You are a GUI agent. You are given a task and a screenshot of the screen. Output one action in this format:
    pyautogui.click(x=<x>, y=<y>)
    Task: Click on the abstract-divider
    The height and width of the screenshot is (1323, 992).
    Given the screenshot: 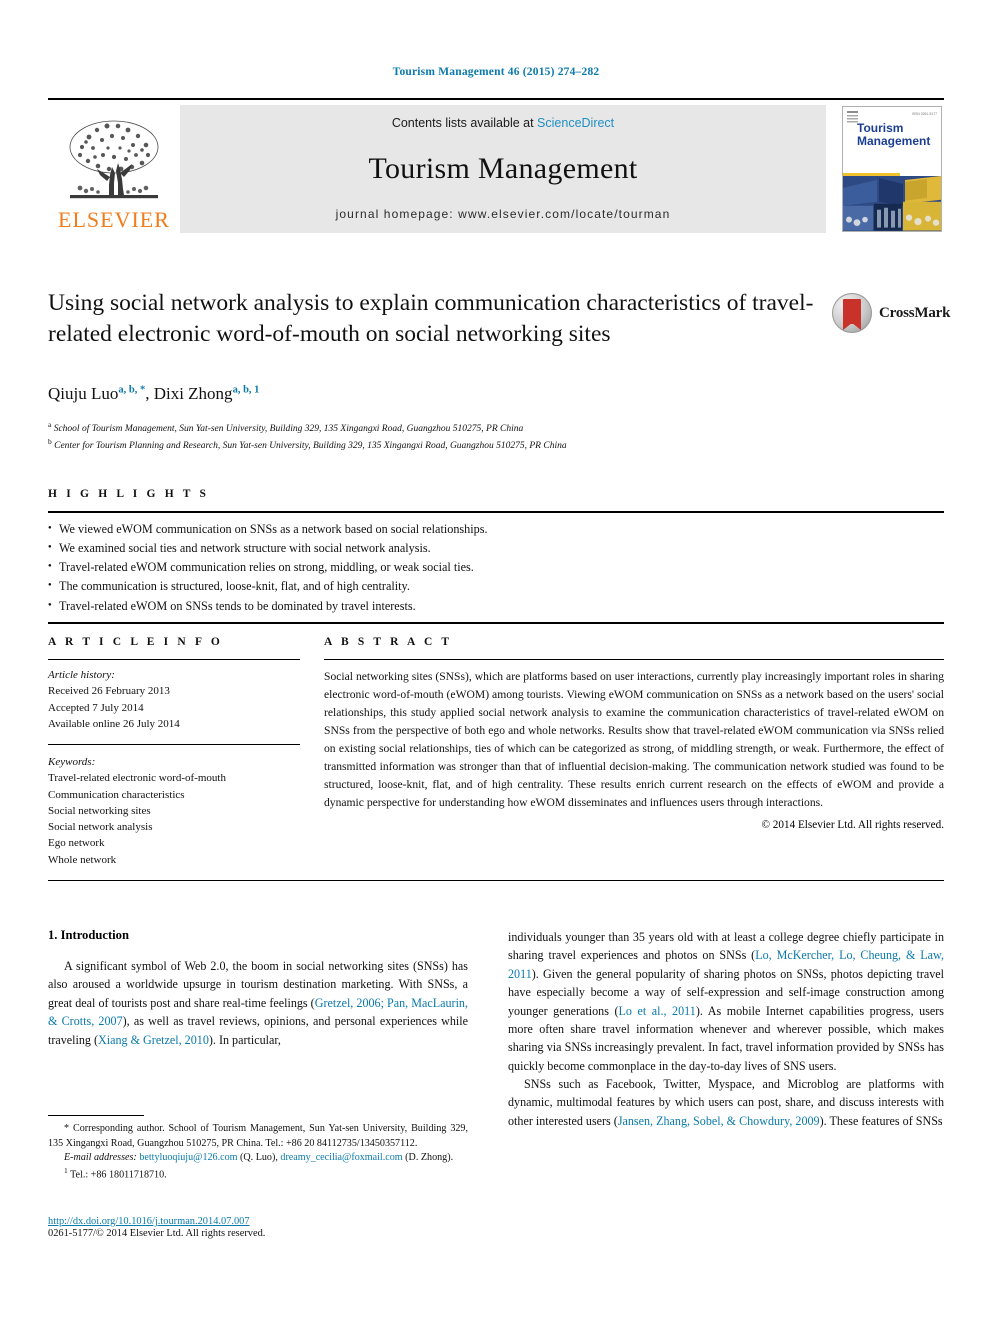 What is the action you would take?
    pyautogui.click(x=634, y=659)
    